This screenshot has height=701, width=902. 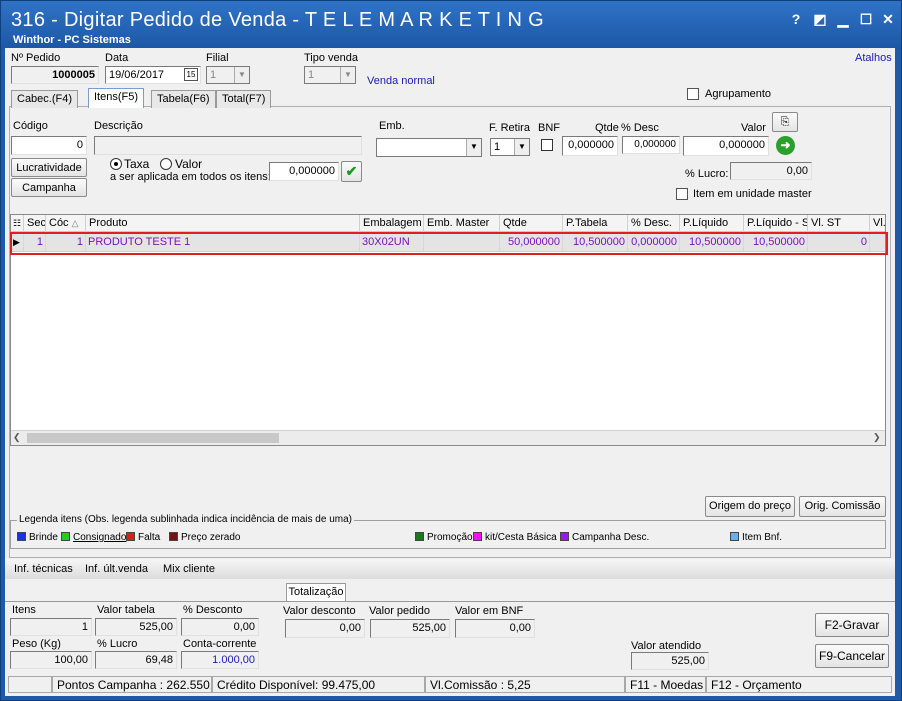 I want to click on master-label: Item em unidade master, so click(x=752, y=194).